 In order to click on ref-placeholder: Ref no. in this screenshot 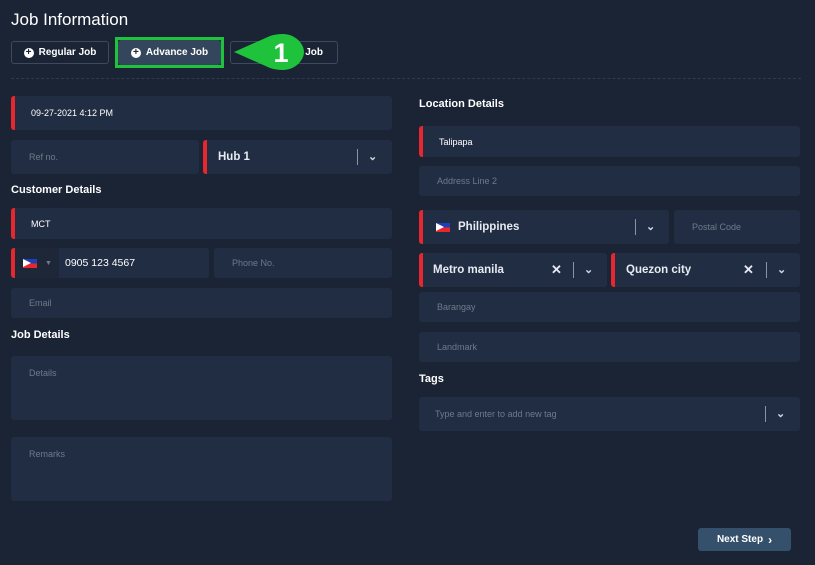, I will do `click(44, 157)`.